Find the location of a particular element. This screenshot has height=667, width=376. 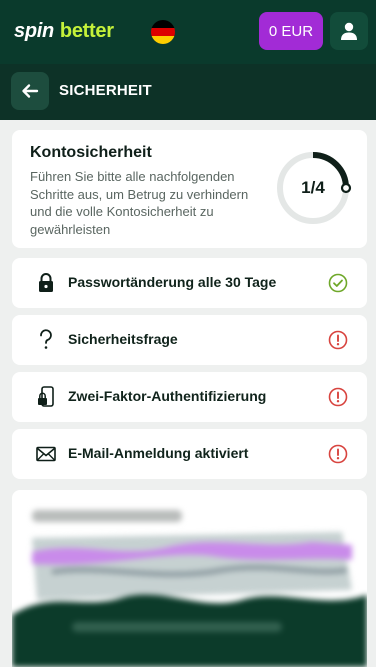

lock-icon is located at coordinates (46, 283).